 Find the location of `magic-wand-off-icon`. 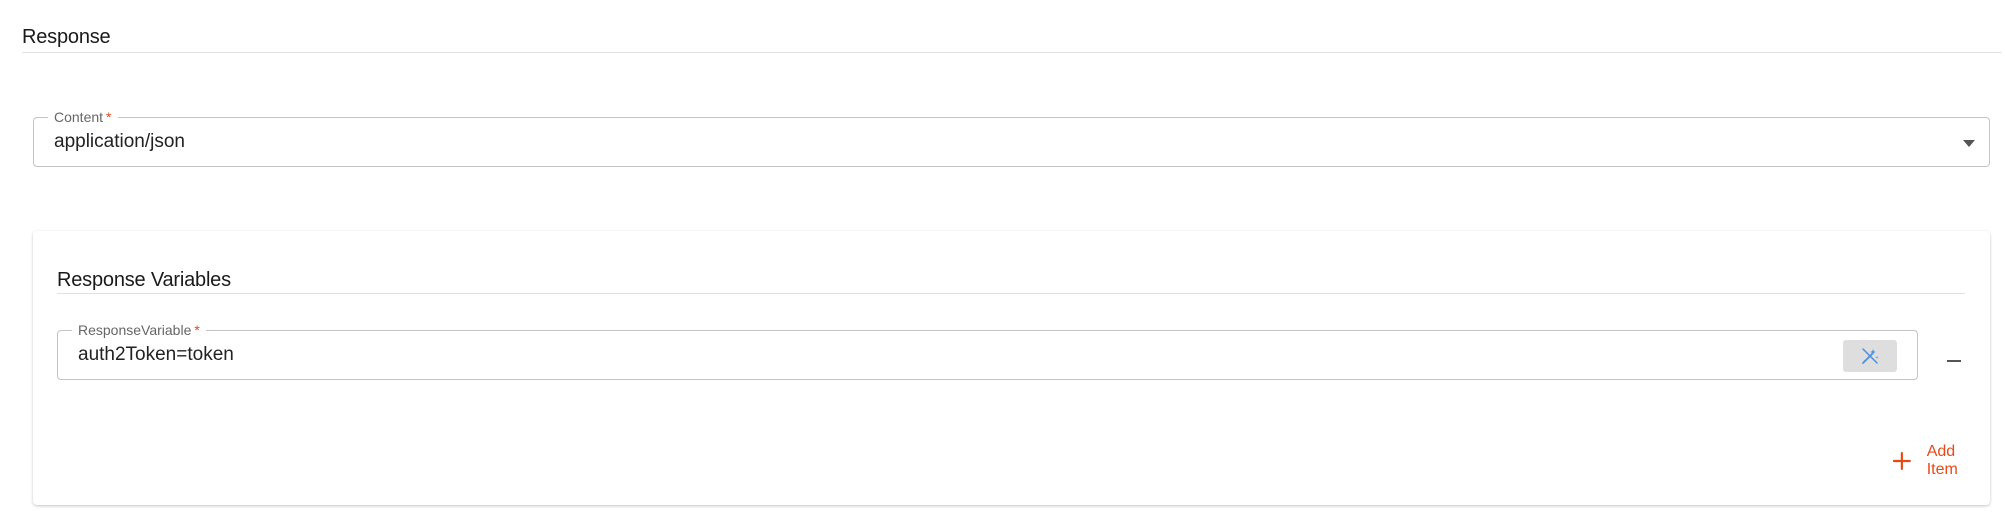

magic-wand-off-icon is located at coordinates (1870, 356).